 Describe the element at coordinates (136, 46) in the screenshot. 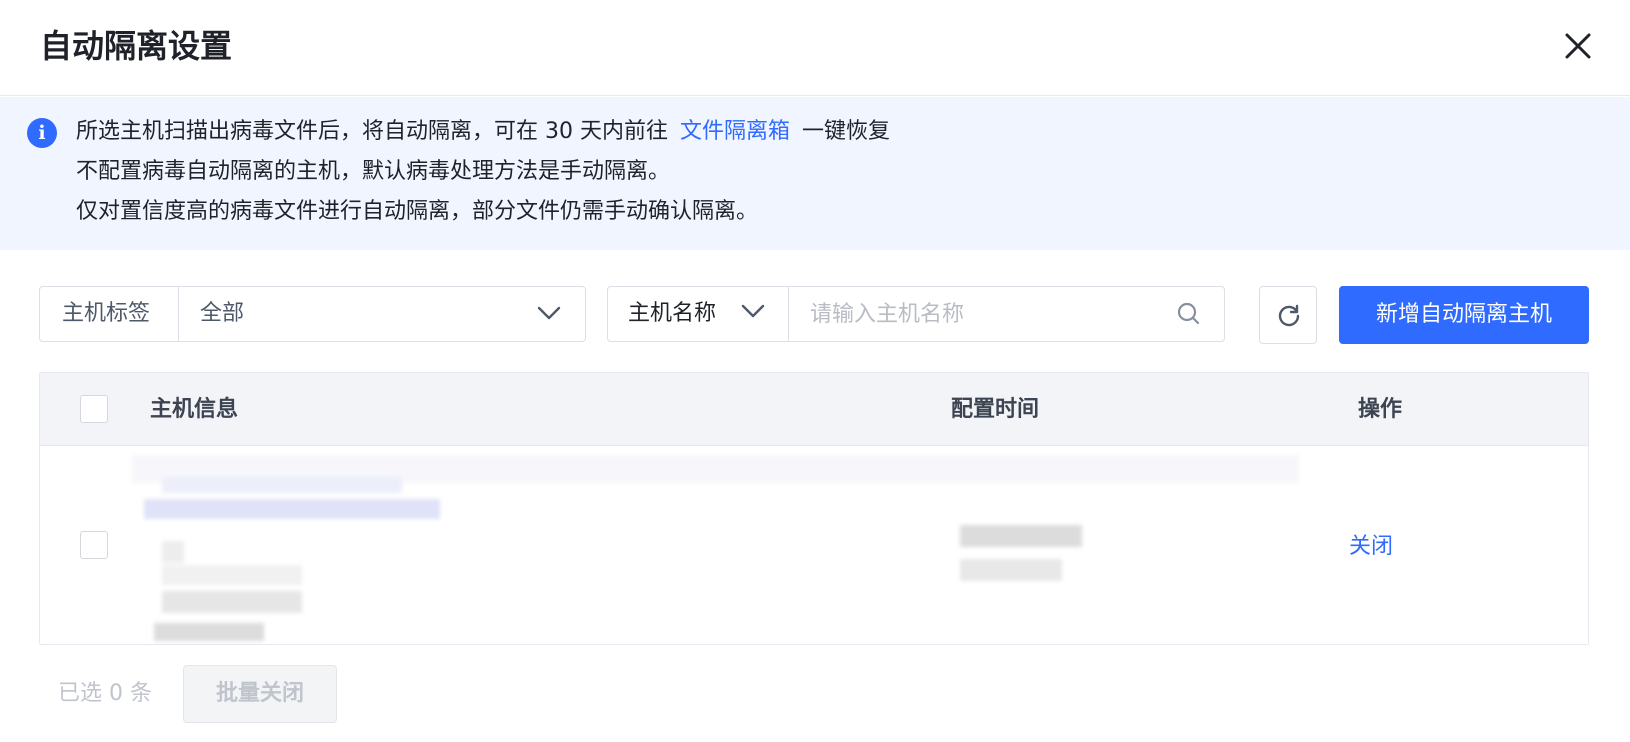

I see `dialog-title: 自动隔离设置` at that location.